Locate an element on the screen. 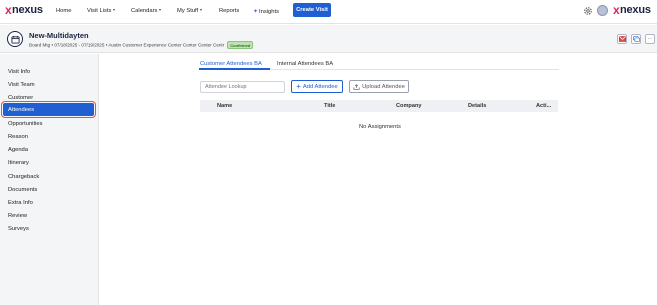  calendar-icon is located at coordinates (15, 39).